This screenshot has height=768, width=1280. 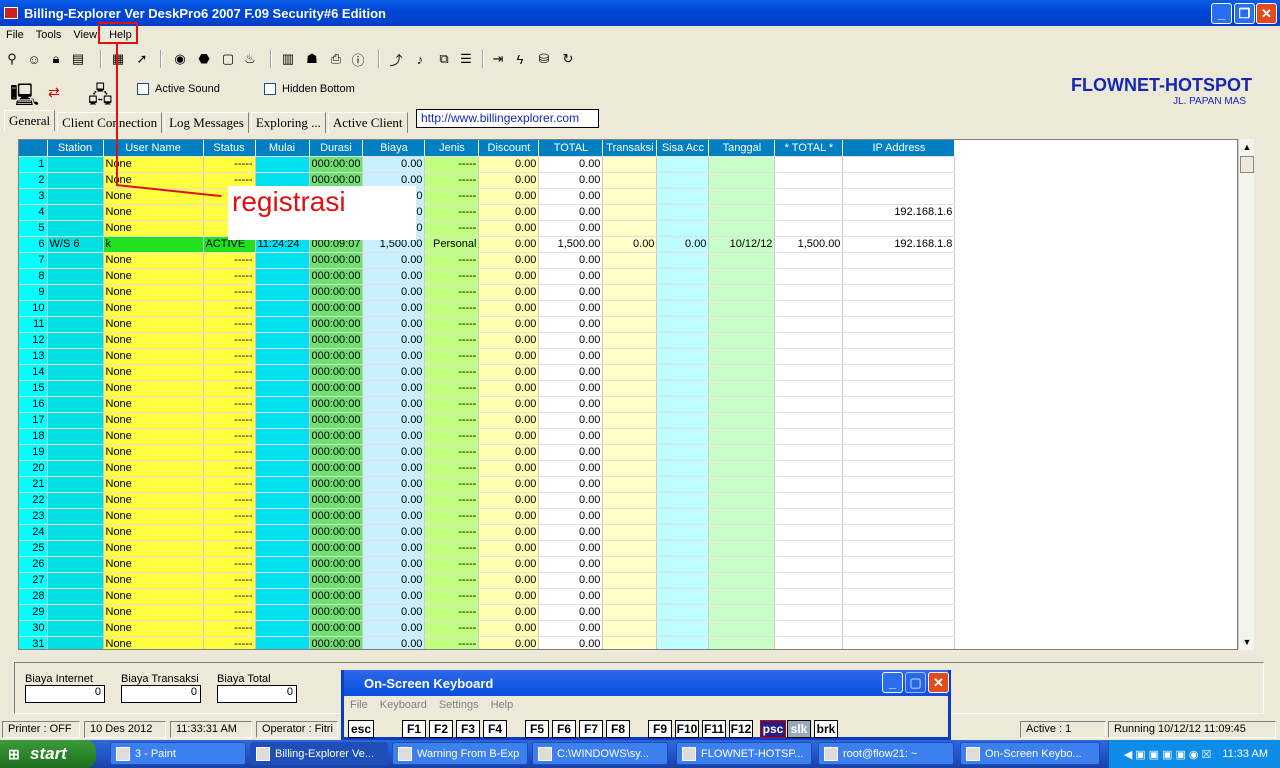 I want to click on table-row: 14 None ----- 000:00:00 0.00 ----- 0.00 0.00, so click(x=487, y=372).